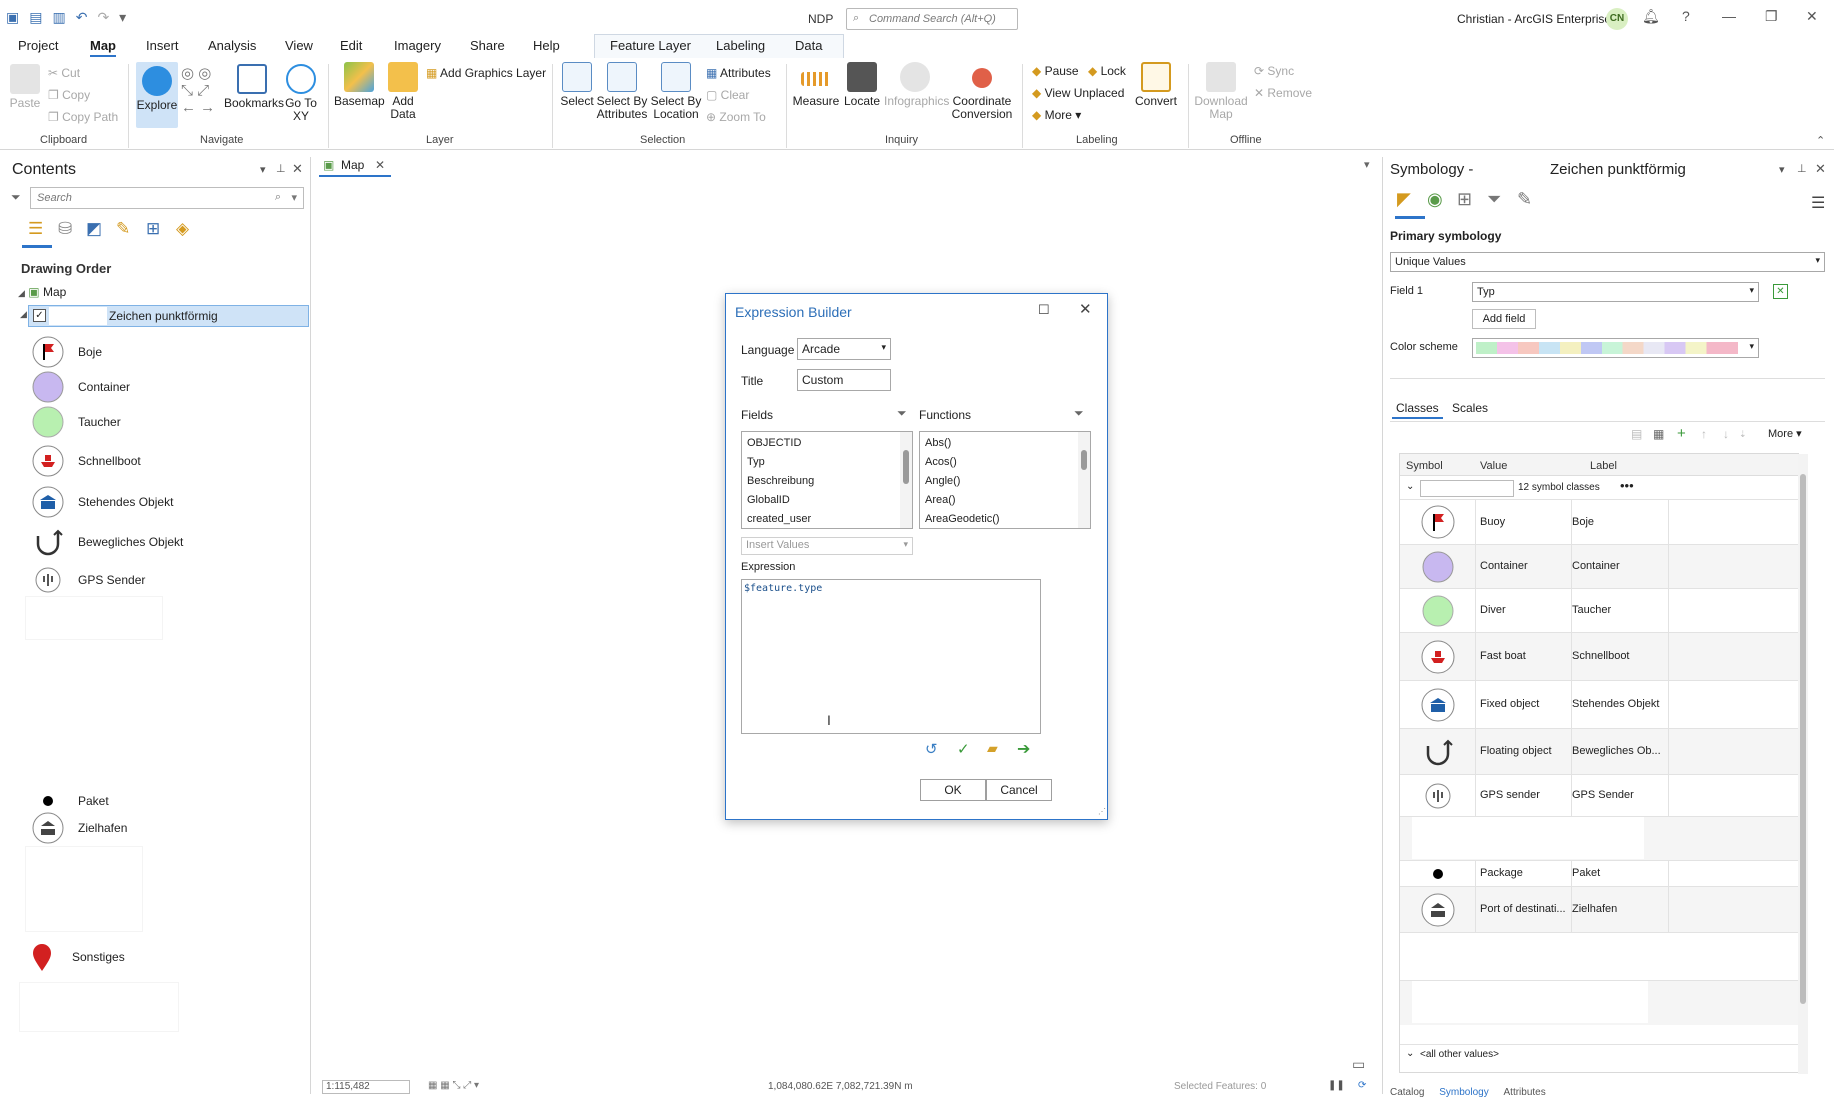  I want to click on package-dot-icon, so click(1438, 873).